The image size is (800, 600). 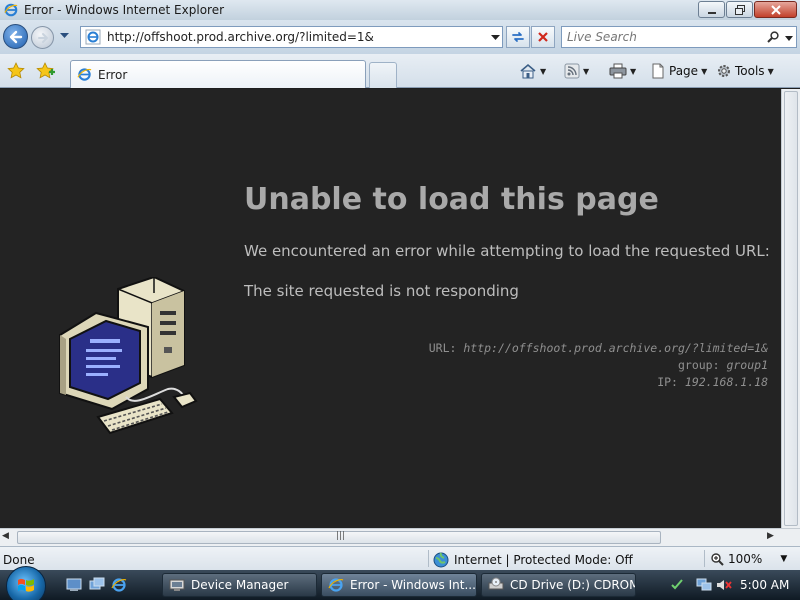 What do you see at coordinates (19, 560) in the screenshot?
I see `status-text: Done` at bounding box center [19, 560].